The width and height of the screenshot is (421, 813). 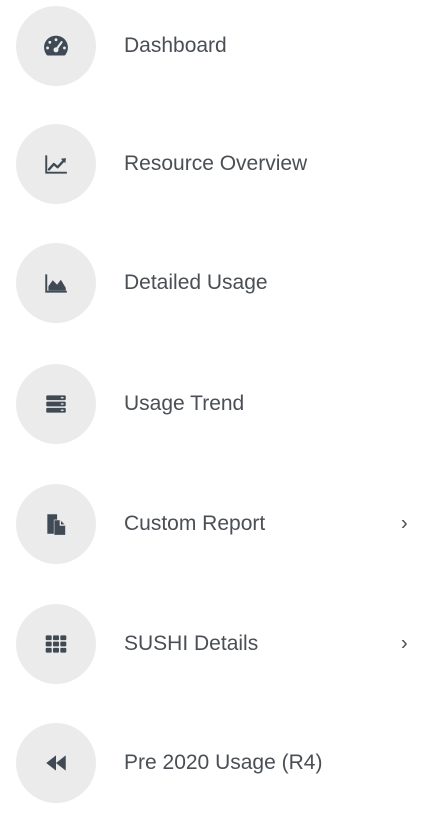 I want to click on area-chart-icon, so click(x=56, y=283).